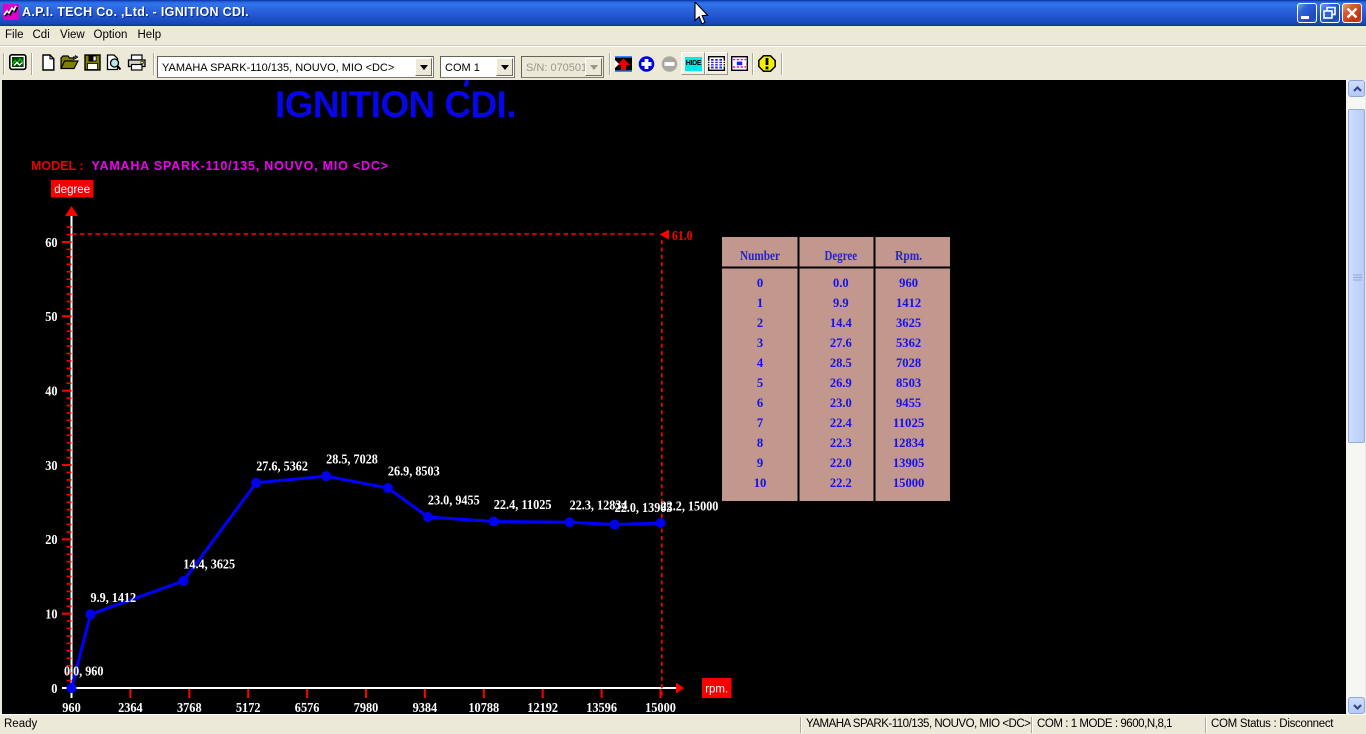 The height and width of the screenshot is (734, 1366). What do you see at coordinates (908, 342) in the screenshot?
I see `svg-text: 5362` at bounding box center [908, 342].